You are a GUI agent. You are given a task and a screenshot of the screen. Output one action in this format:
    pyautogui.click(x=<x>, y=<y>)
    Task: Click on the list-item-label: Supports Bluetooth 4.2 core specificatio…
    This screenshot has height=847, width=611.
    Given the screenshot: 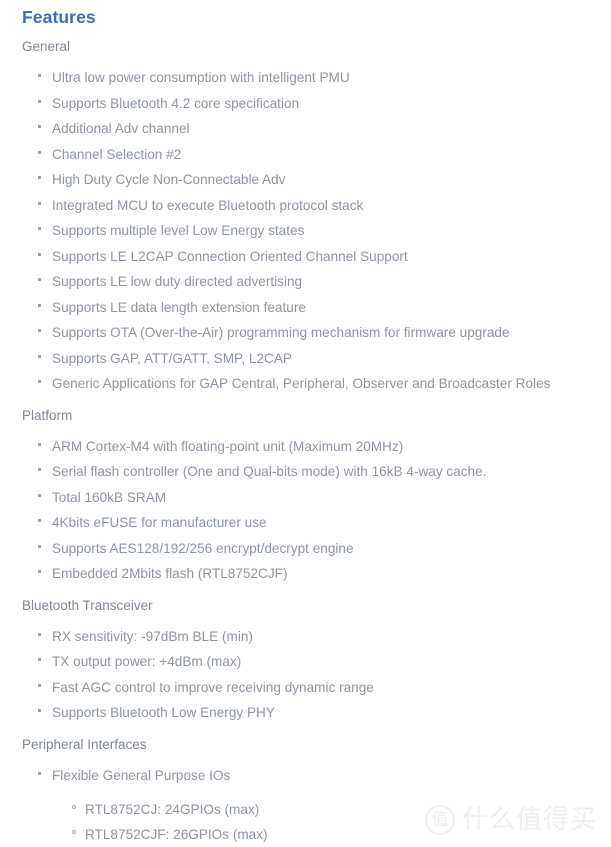 What is the action you would take?
    pyautogui.click(x=175, y=103)
    